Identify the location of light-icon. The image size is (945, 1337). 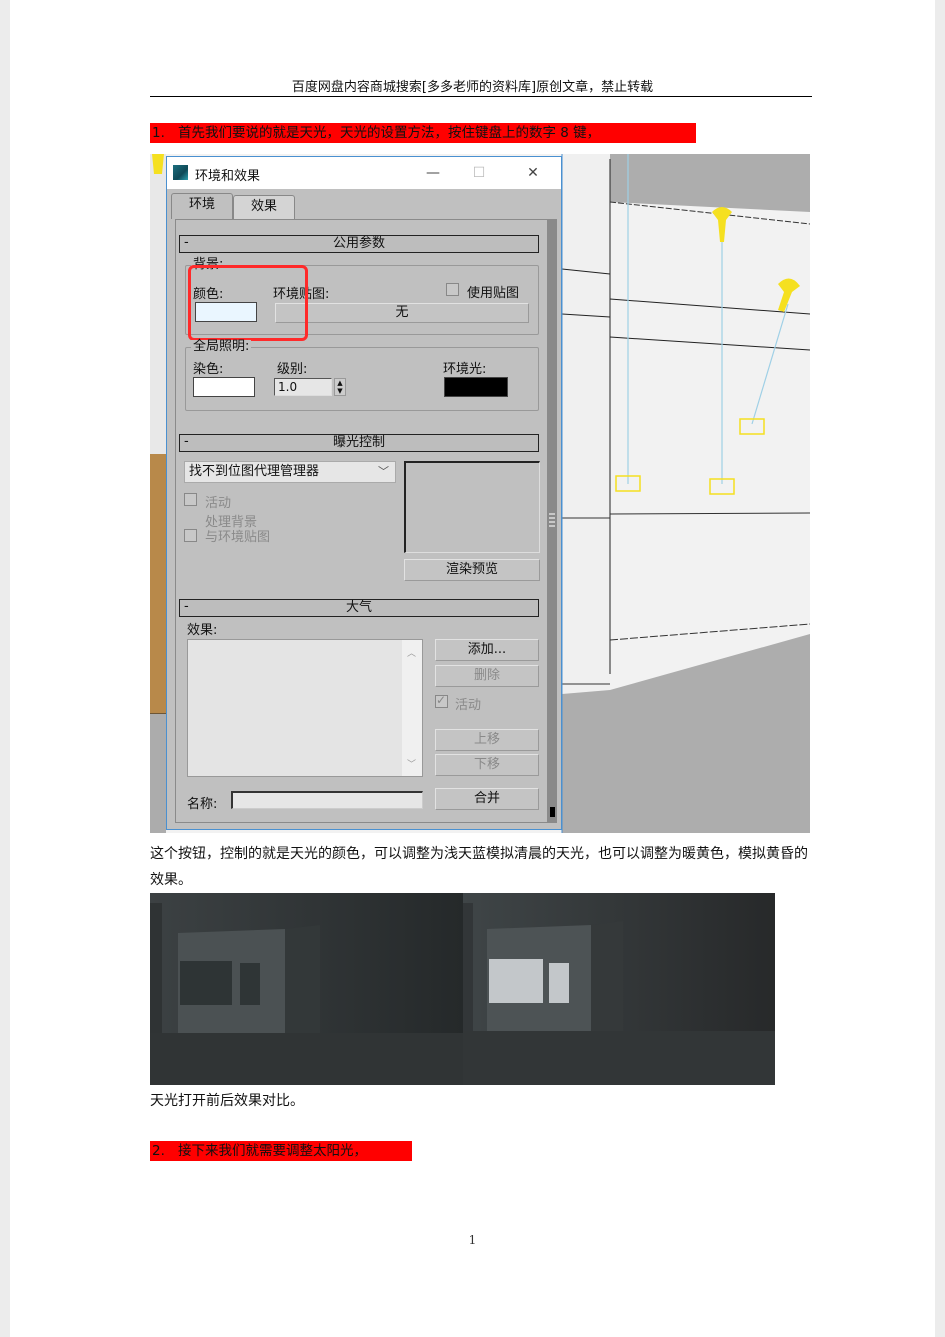
(158, 164).